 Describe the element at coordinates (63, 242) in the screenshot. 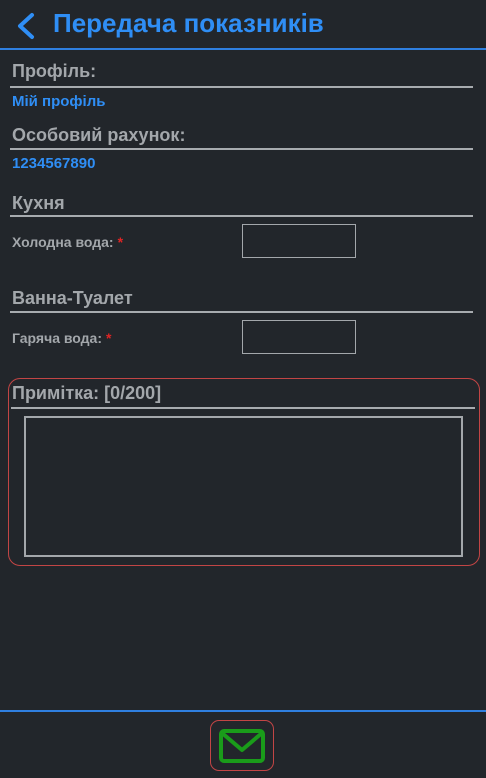

I see `cold-water-label-text: Холодна вода:` at that location.